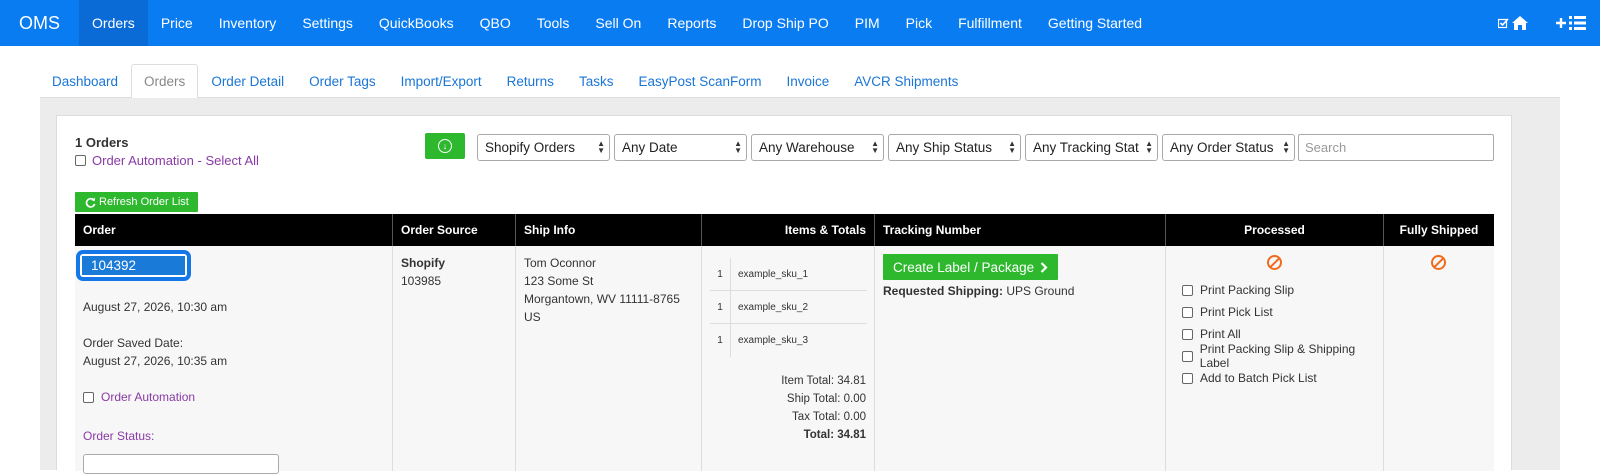 The image size is (1600, 474). What do you see at coordinates (834, 435) in the screenshot?
I see `grand-total: Total: 34.81` at bounding box center [834, 435].